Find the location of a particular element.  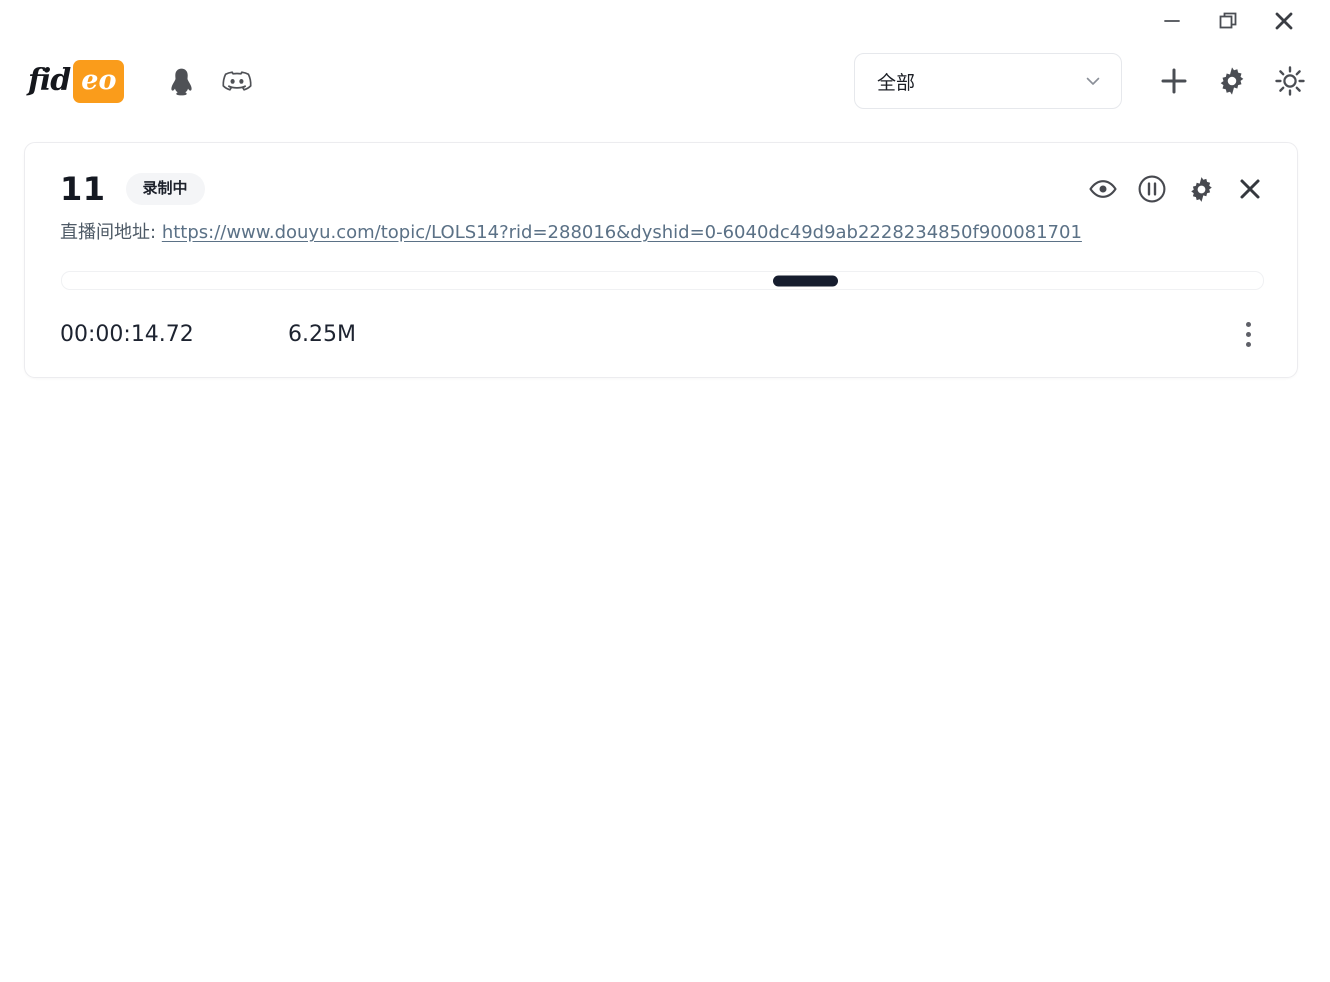

logo-text-accent: eo is located at coordinates (99, 81).